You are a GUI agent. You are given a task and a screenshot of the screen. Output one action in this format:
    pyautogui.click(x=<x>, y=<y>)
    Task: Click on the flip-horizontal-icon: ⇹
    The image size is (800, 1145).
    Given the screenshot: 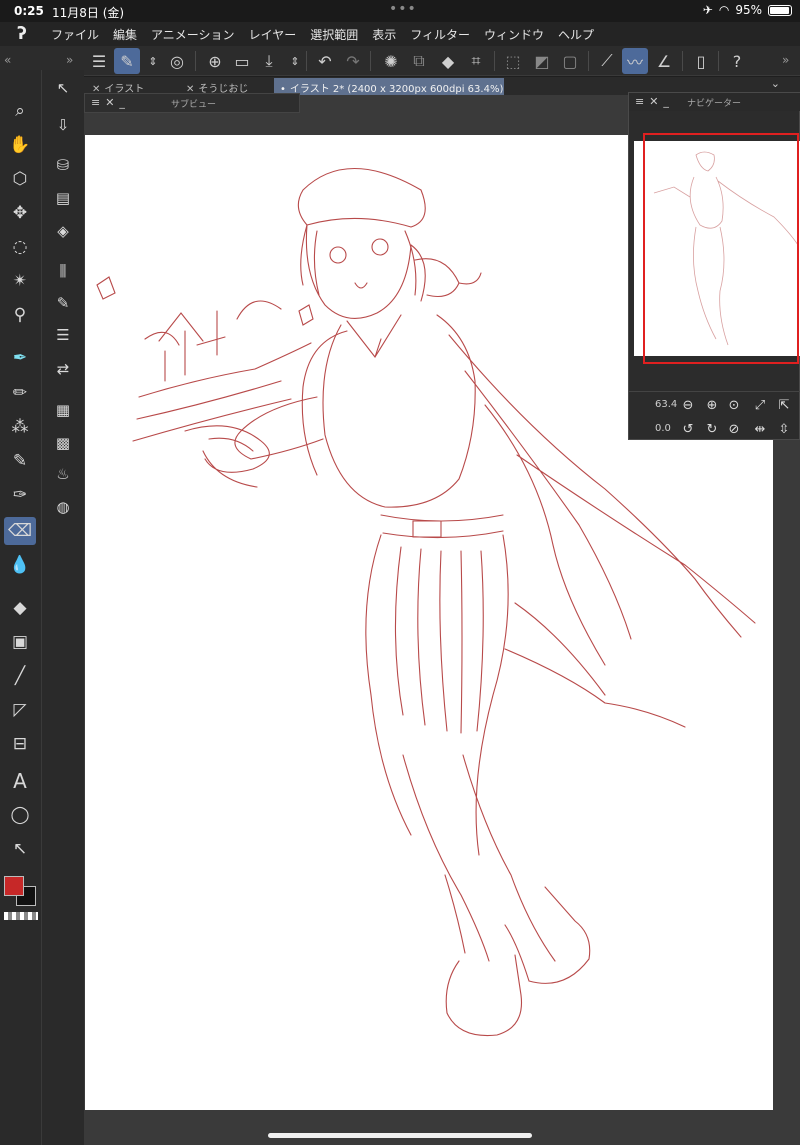 What is the action you would take?
    pyautogui.click(x=760, y=429)
    